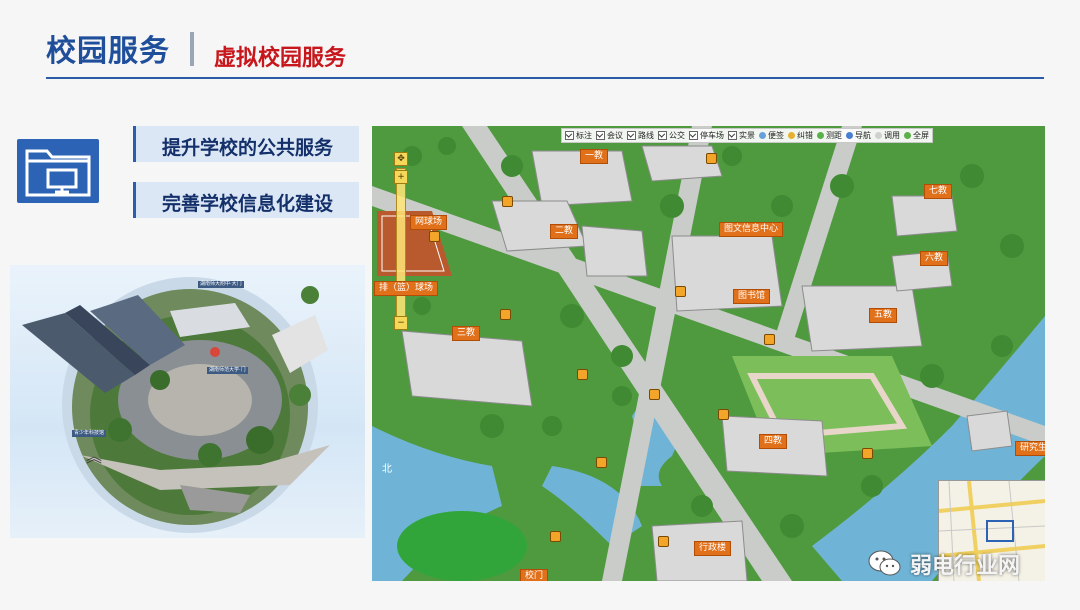 This screenshot has width=1080, height=610. What do you see at coordinates (776, 135) in the screenshot?
I see `toolbar-item-label: 便签` at bounding box center [776, 135].